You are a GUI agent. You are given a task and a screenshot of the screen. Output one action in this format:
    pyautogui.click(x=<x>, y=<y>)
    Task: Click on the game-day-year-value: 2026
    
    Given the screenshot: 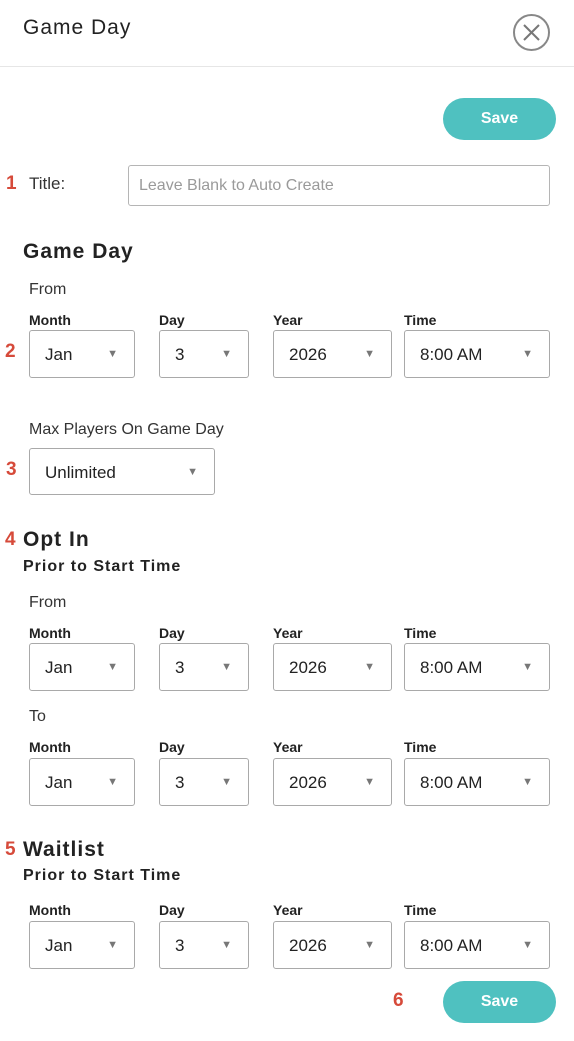 What is the action you would take?
    pyautogui.click(x=308, y=354)
    